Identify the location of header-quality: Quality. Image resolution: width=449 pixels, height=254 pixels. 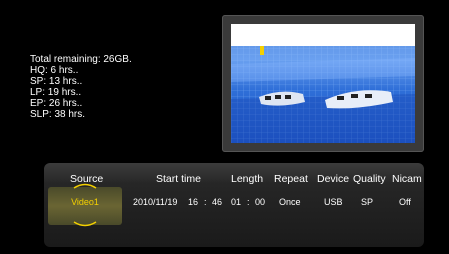
(369, 179).